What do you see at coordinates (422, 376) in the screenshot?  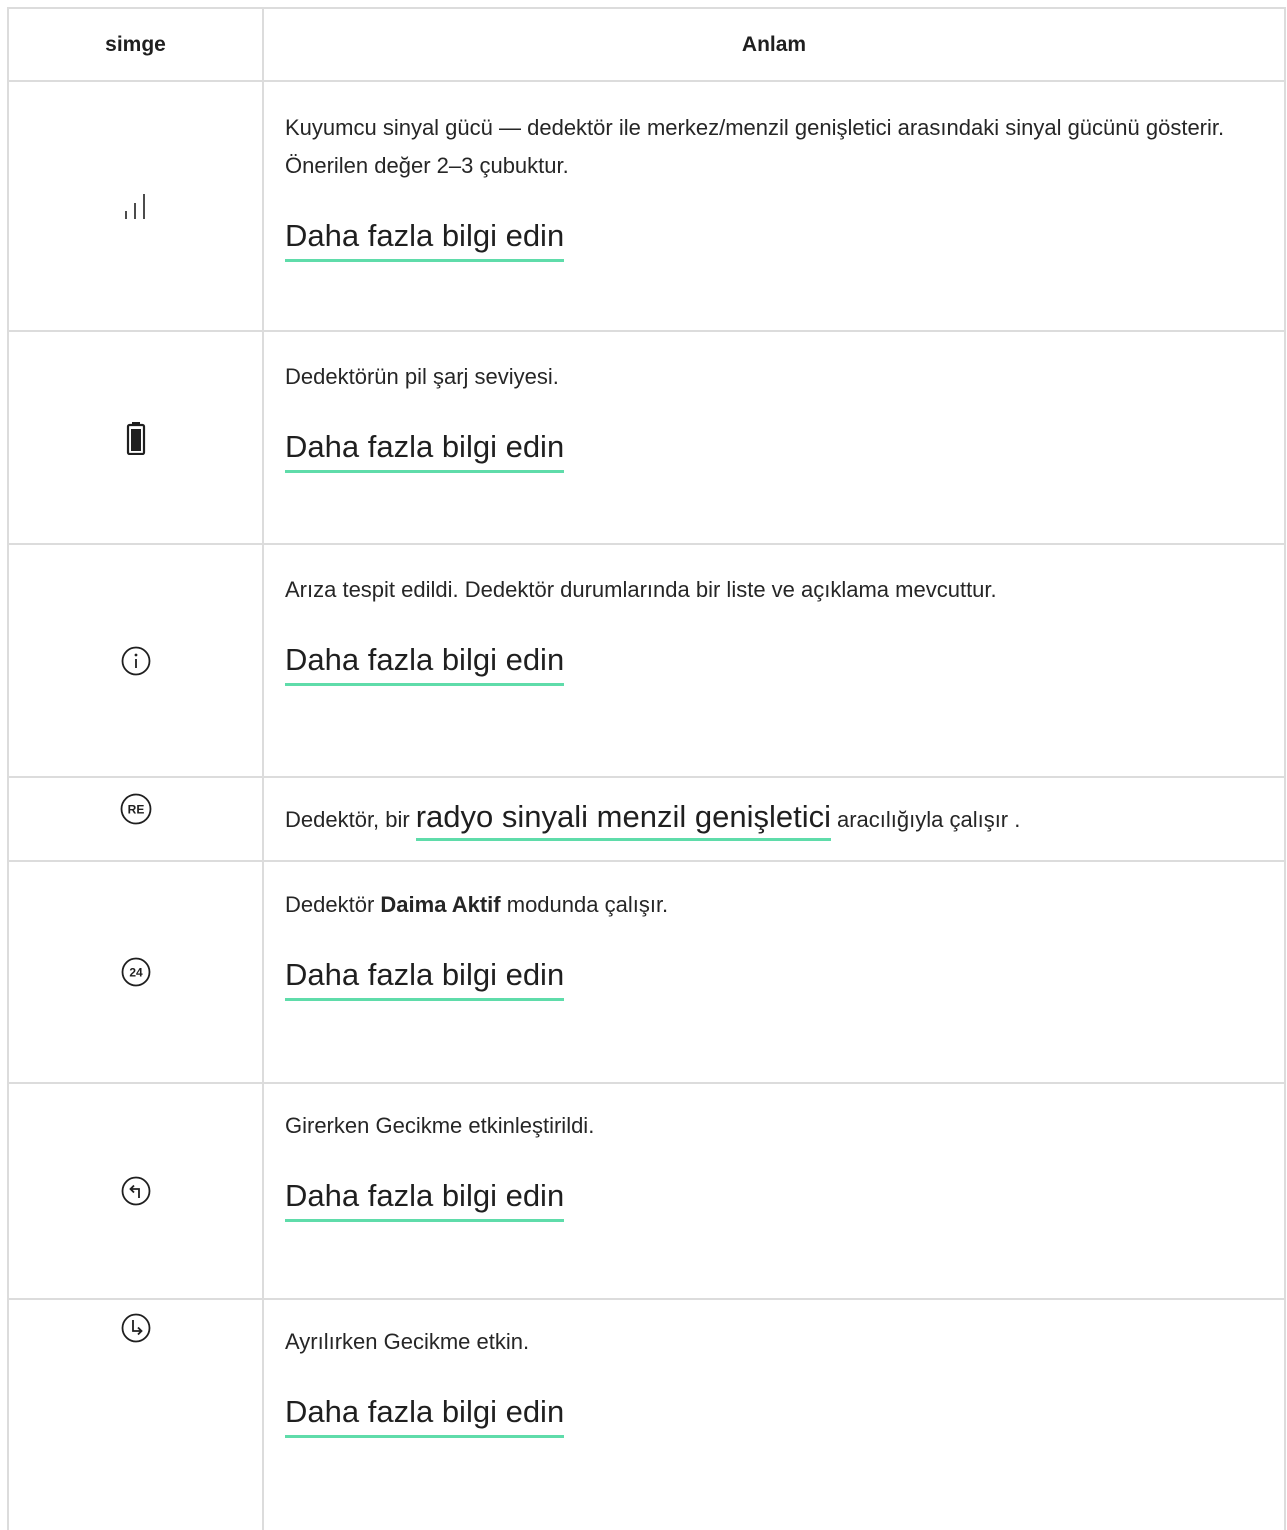 I see `row-description: Dedektörün pil şarj seviyesi.` at bounding box center [422, 376].